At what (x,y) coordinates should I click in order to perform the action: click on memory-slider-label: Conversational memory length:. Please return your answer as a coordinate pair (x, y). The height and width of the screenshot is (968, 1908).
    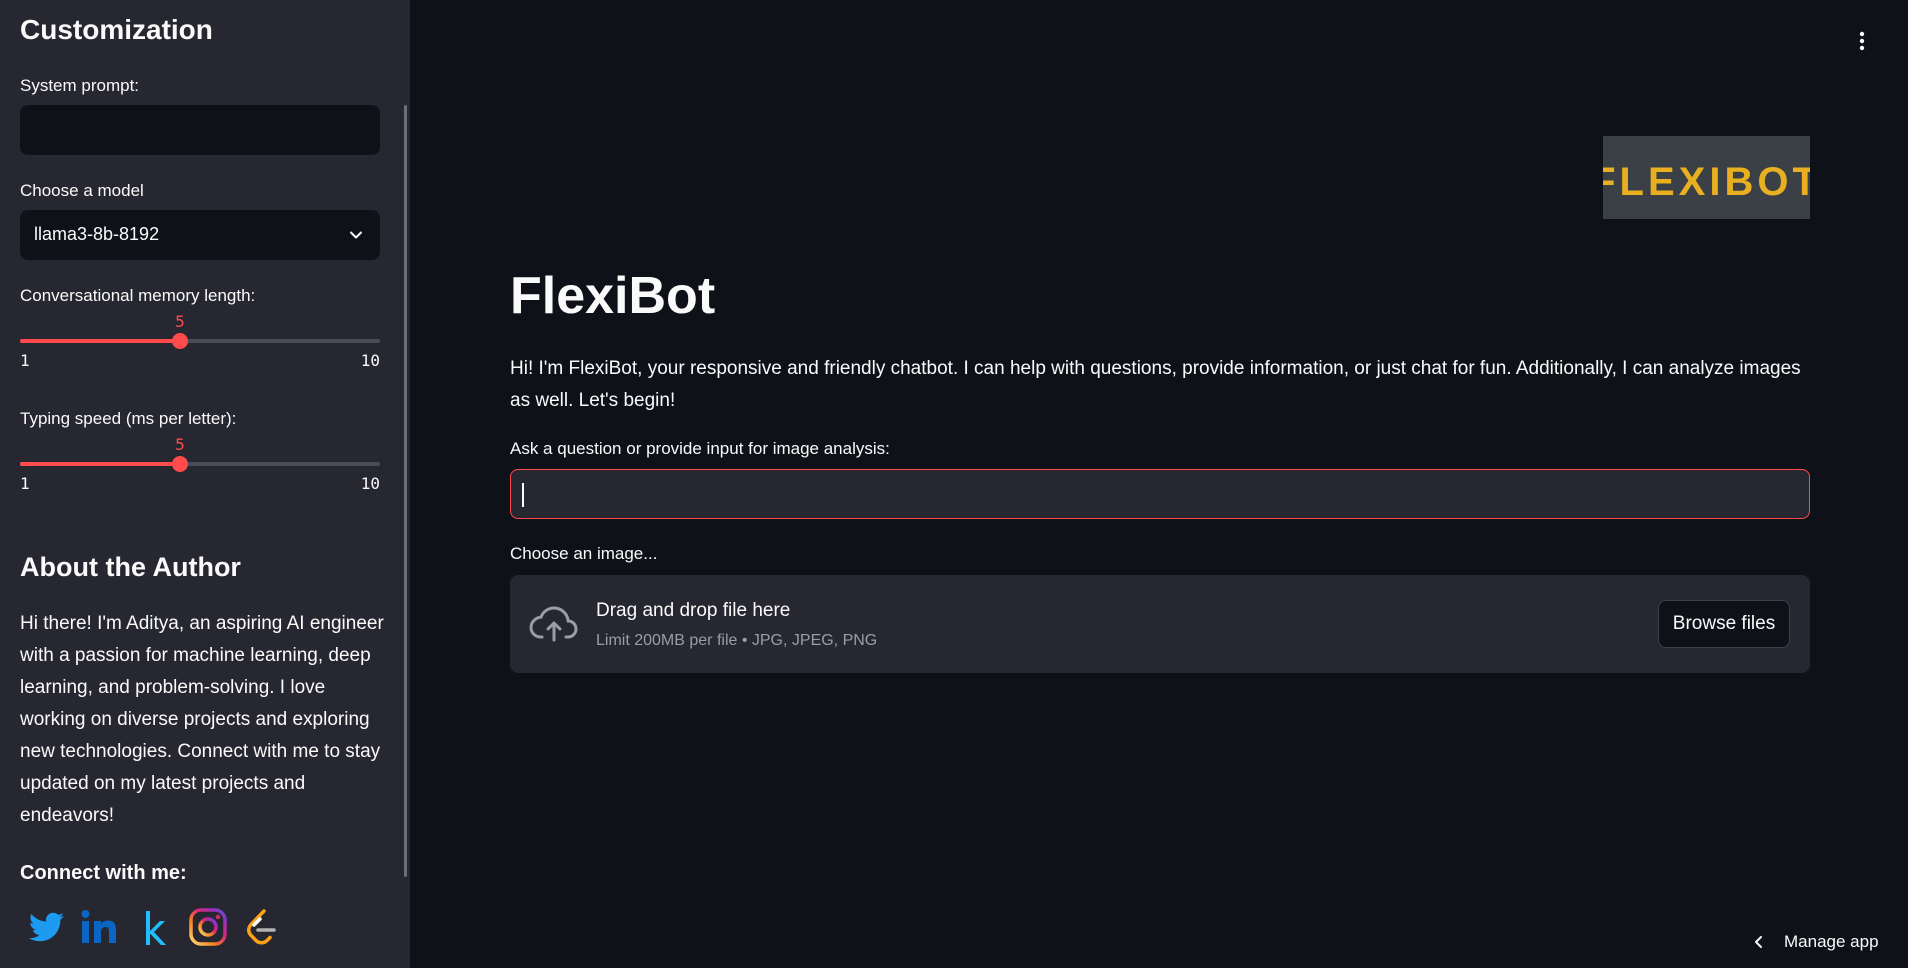
    Looking at the image, I should click on (138, 295).